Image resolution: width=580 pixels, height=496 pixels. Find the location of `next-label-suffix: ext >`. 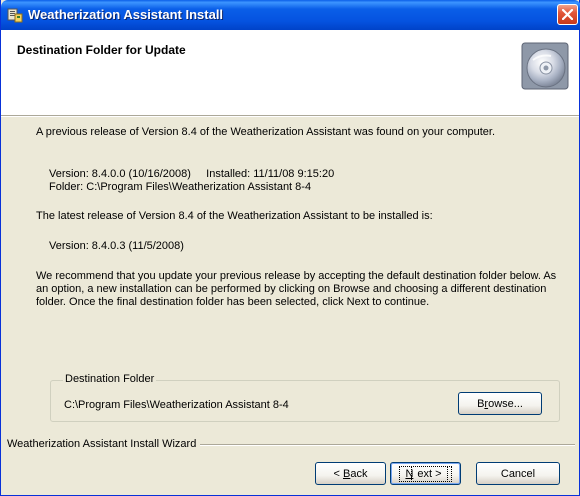

next-label-suffix: ext > is located at coordinates (429, 474).